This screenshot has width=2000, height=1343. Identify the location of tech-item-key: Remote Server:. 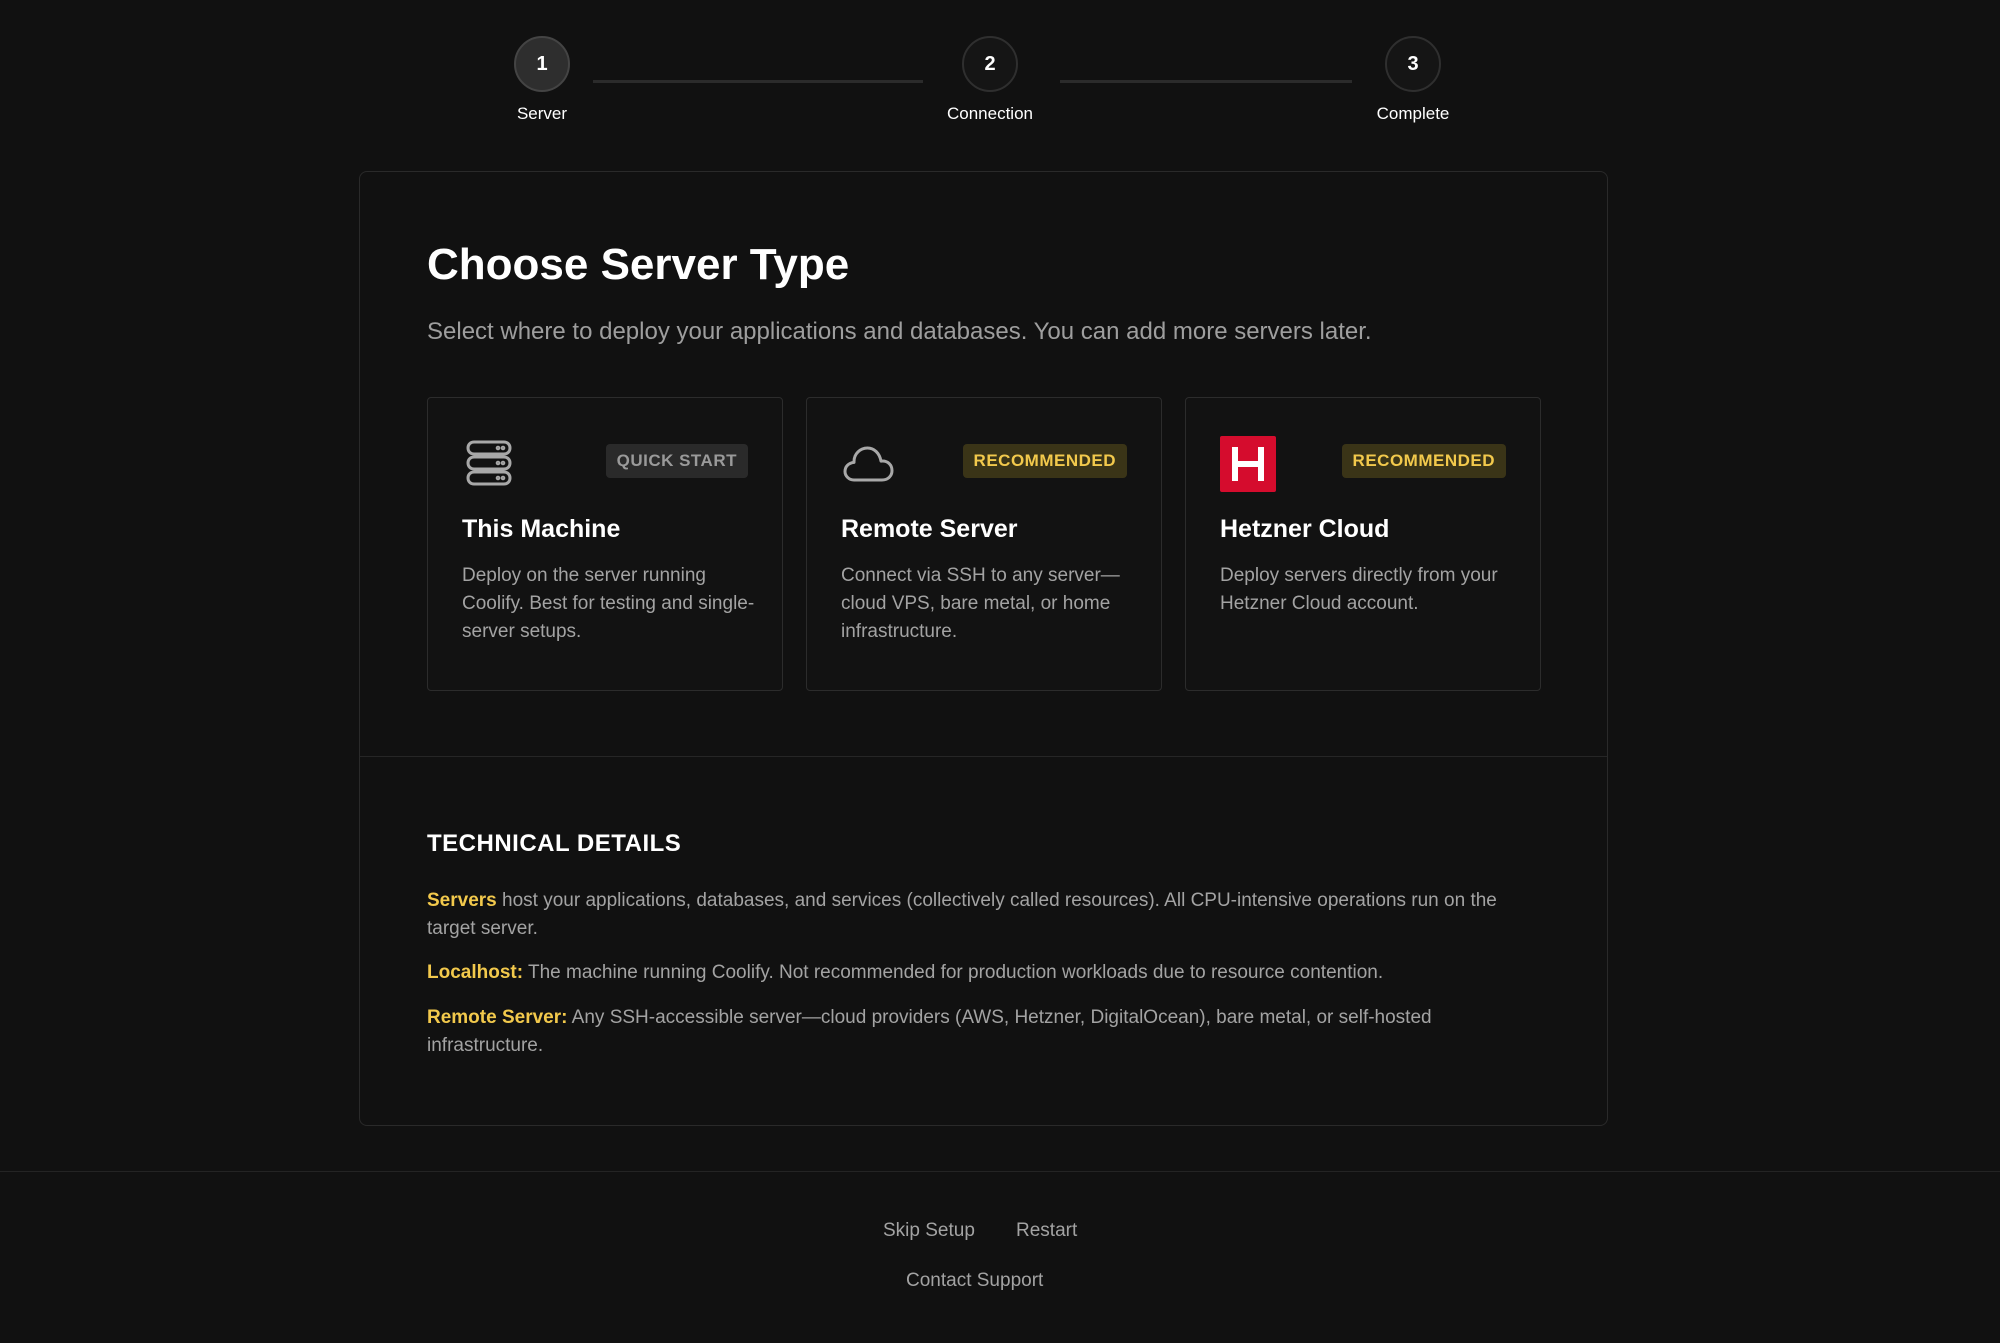
(497, 1017).